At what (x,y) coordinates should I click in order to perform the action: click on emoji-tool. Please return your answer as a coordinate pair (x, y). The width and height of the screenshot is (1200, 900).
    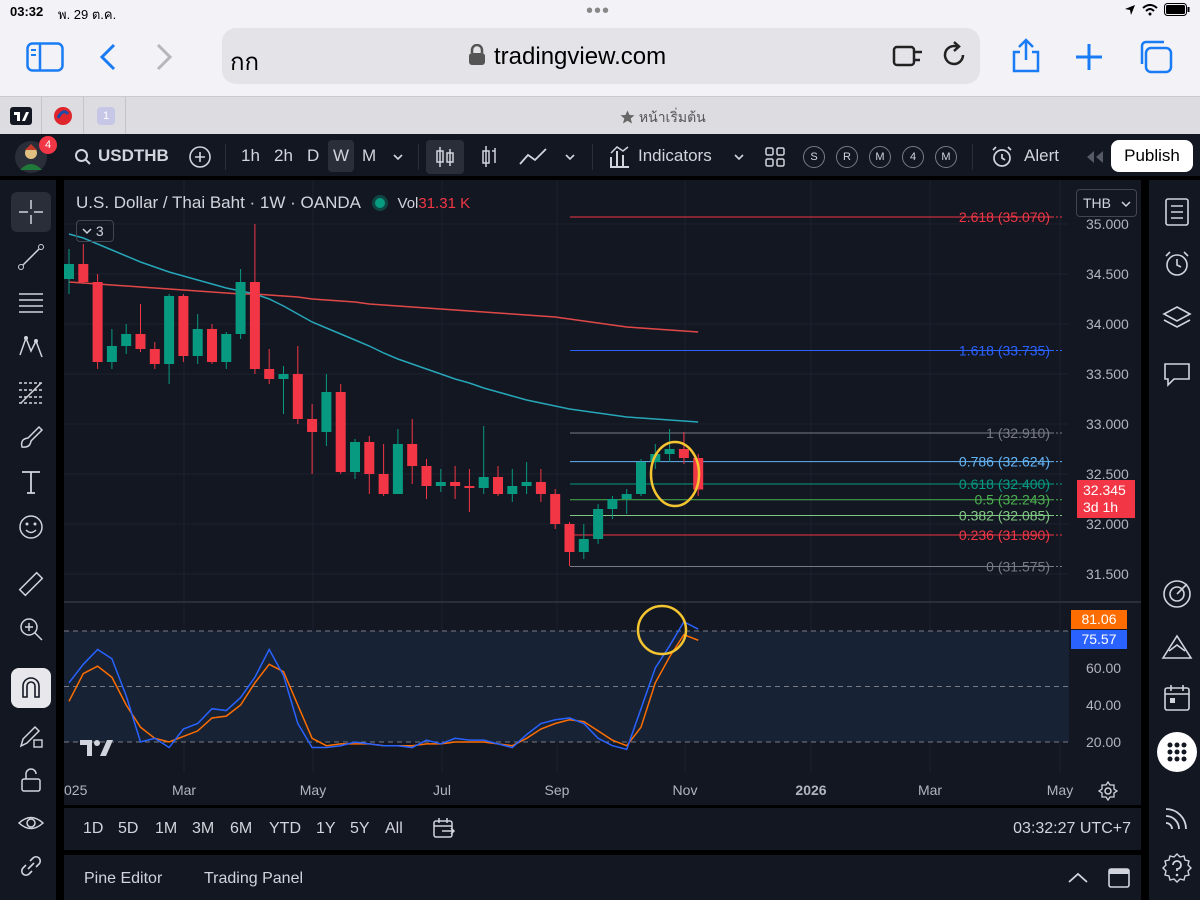
    Looking at the image, I should click on (31, 527).